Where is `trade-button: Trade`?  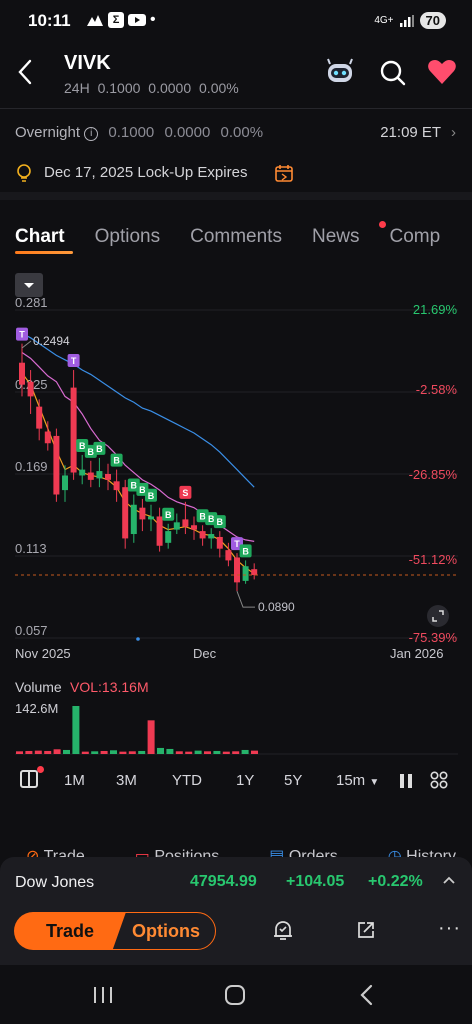
trade-button: Trade is located at coordinates (70, 931).